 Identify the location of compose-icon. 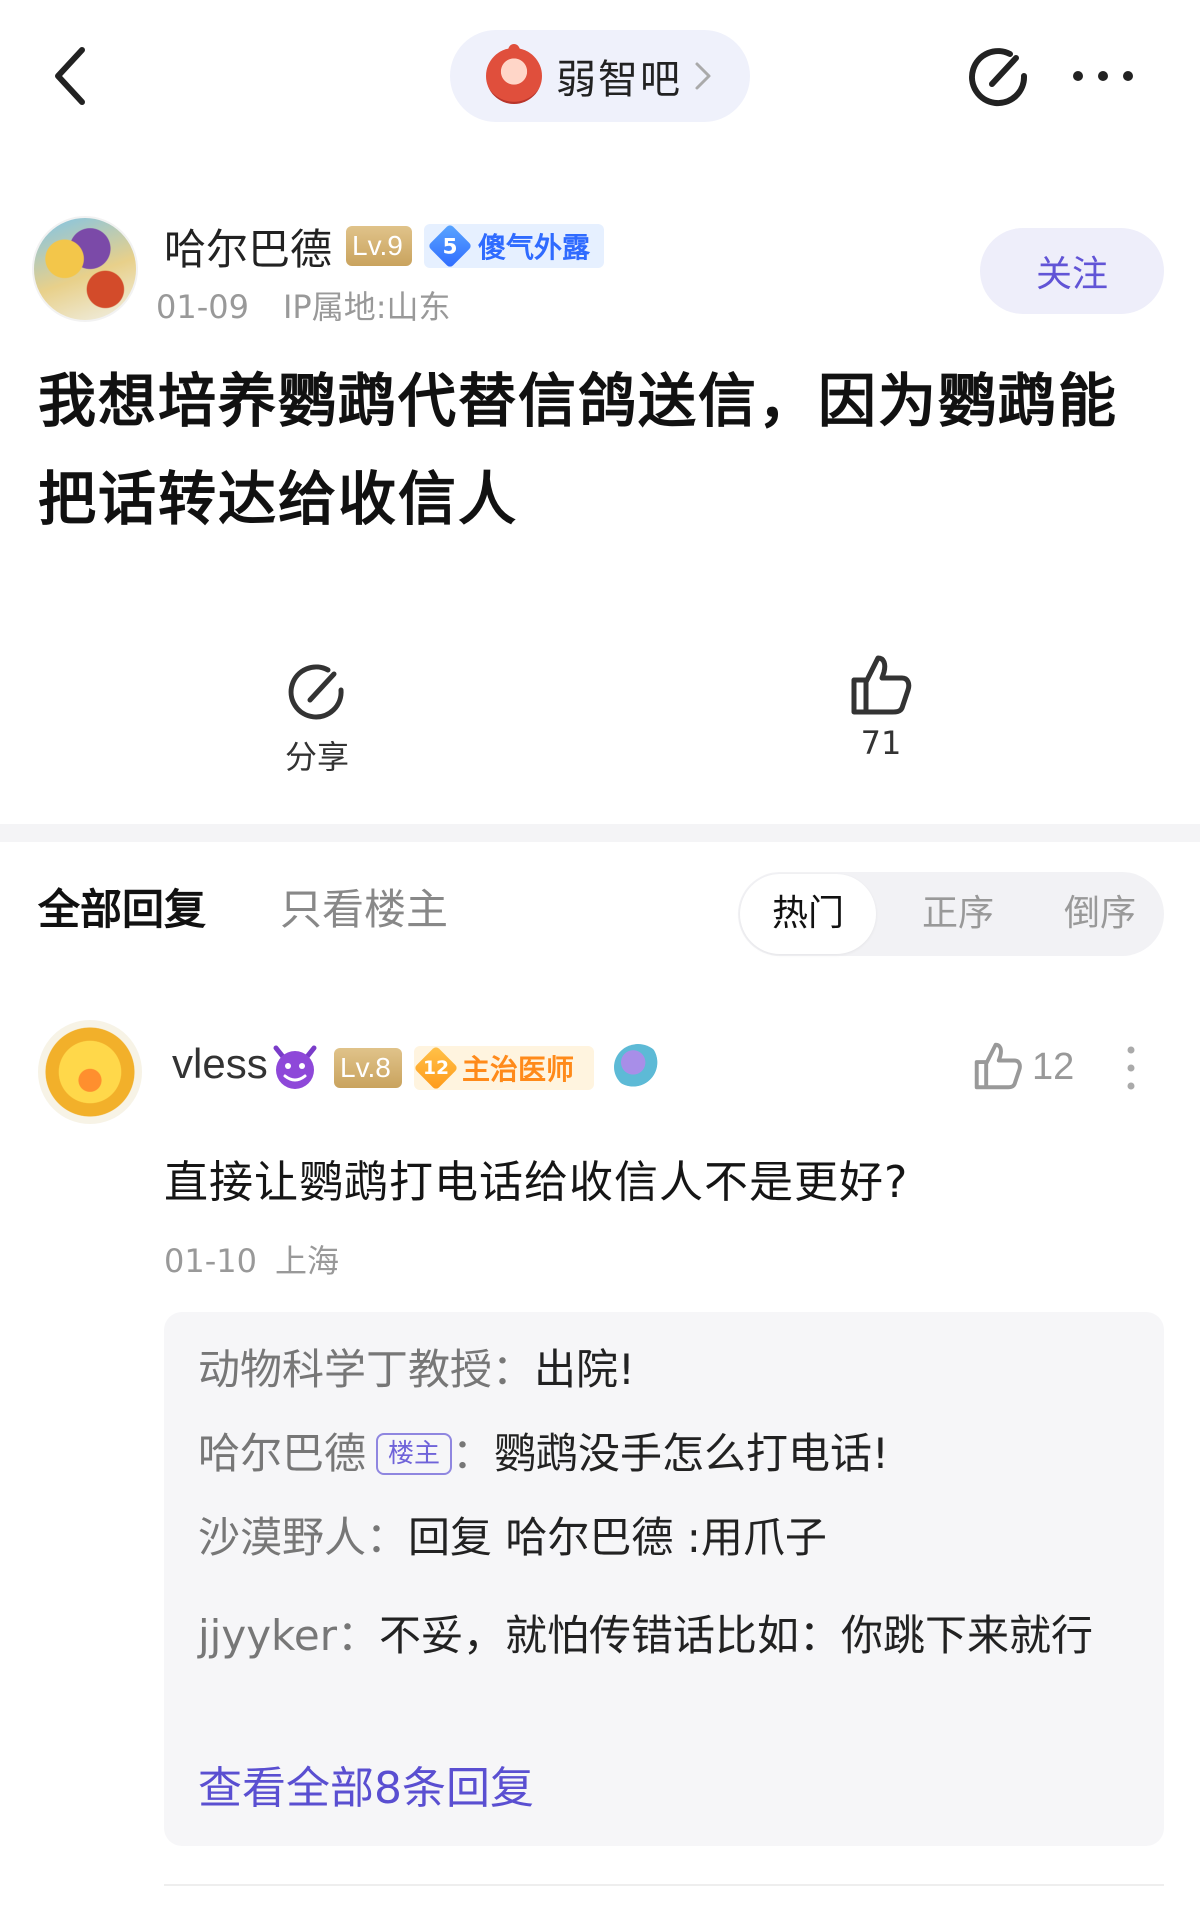
(998, 78).